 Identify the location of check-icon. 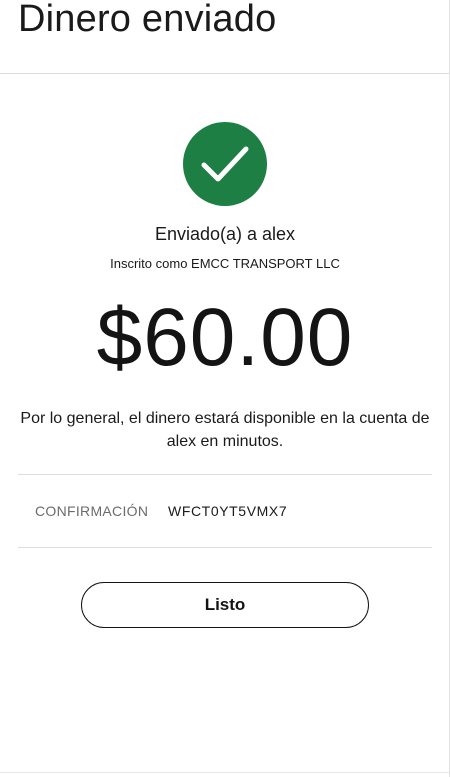
(225, 164).